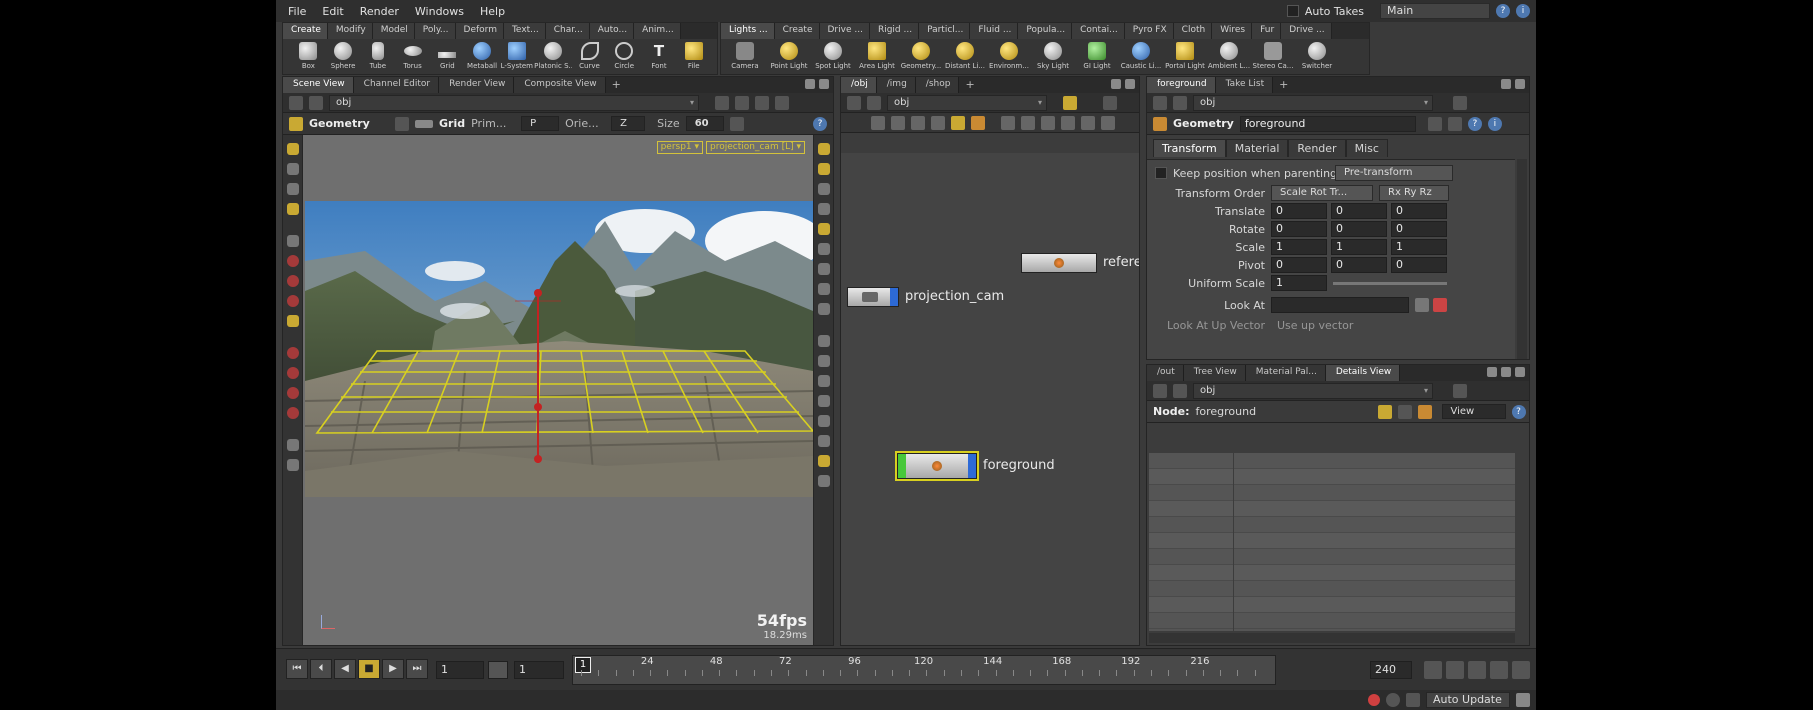 Image resolution: width=1813 pixels, height=710 pixels. I want to click on tool-tube: Tube, so click(377, 56).